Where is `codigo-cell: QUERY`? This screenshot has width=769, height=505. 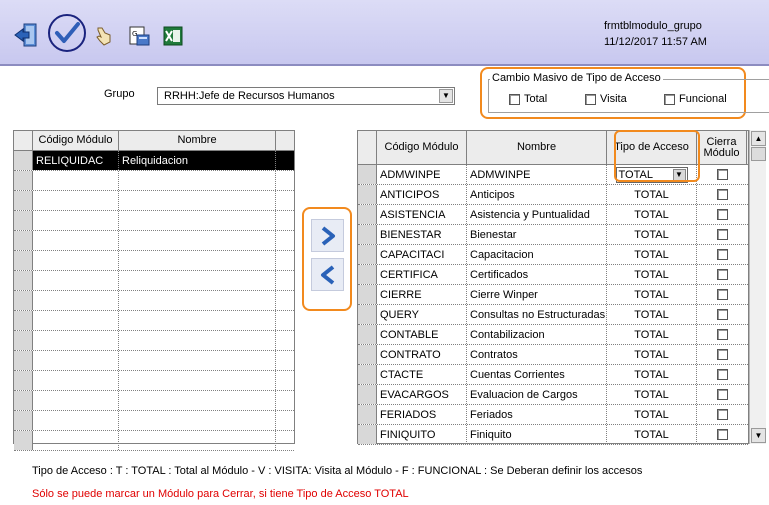
codigo-cell: QUERY is located at coordinates (422, 314).